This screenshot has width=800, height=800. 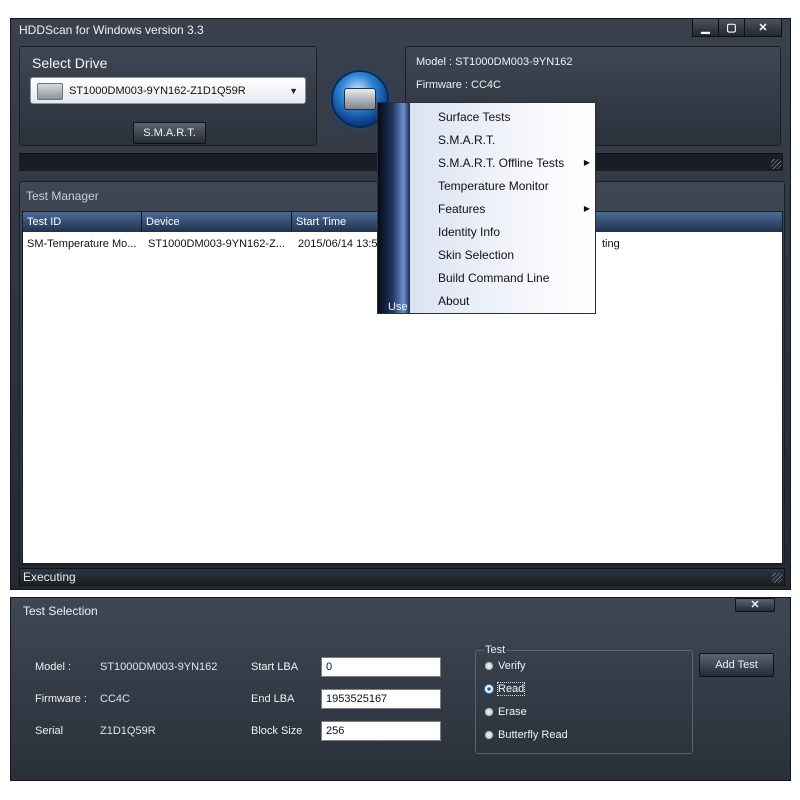 I want to click on select-drive-title: Select Drive, so click(x=70, y=63).